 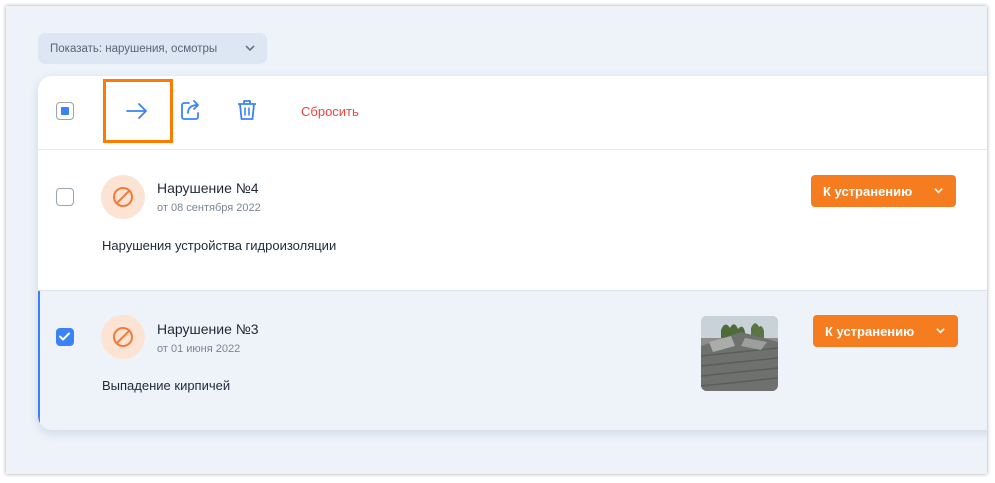 What do you see at coordinates (208, 188) in the screenshot?
I see `item-title: Нарушение №4` at bounding box center [208, 188].